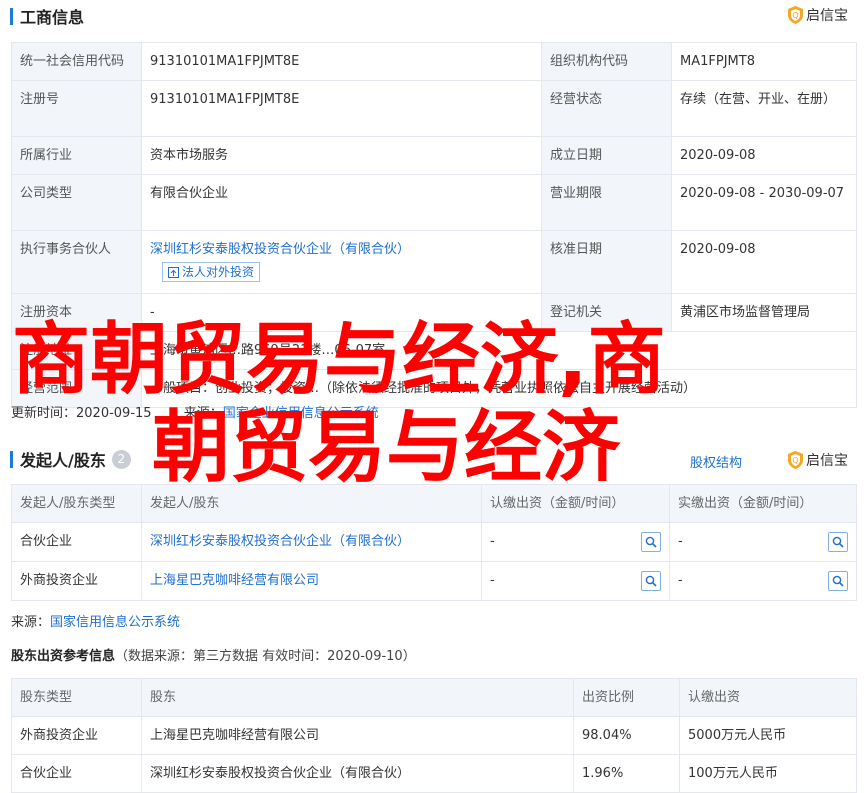 The image size is (867, 793). I want to click on table-row: 合伙企业 深圳红杉安泰股权投资合伙企业（有限合伙） - -, so click(434, 542).